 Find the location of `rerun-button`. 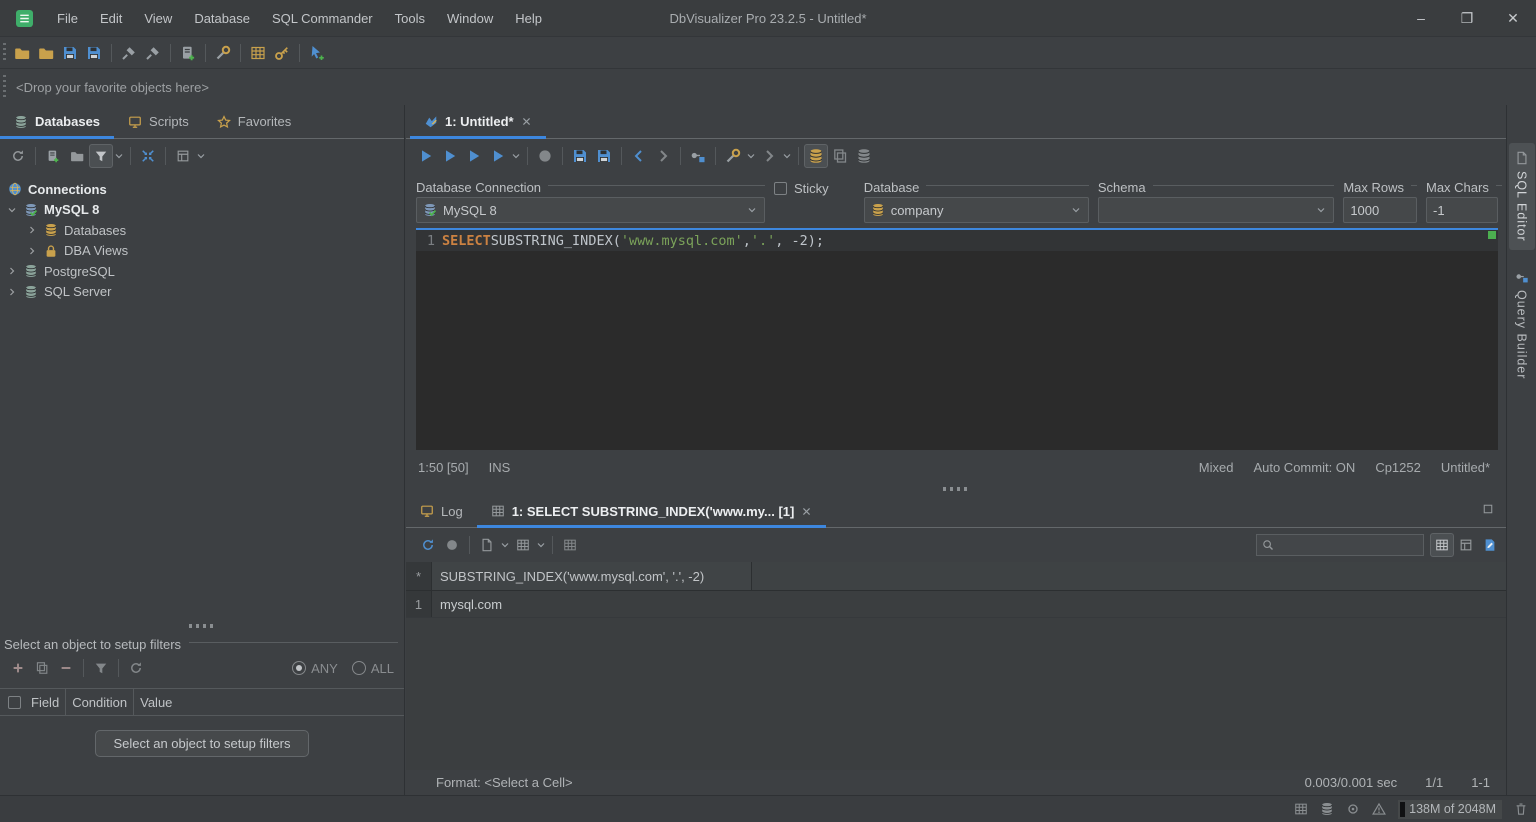

rerun-button is located at coordinates (428, 545).